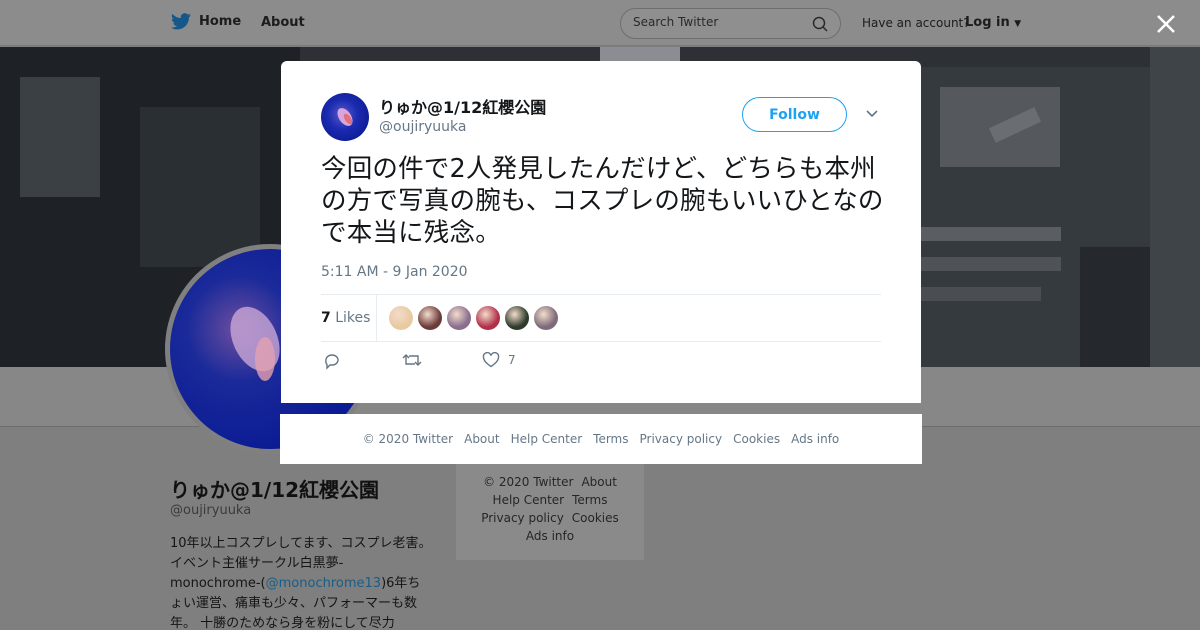  I want to click on top-navigation-bar: Home About Have an account? Log in ▼, so click(600, 23).